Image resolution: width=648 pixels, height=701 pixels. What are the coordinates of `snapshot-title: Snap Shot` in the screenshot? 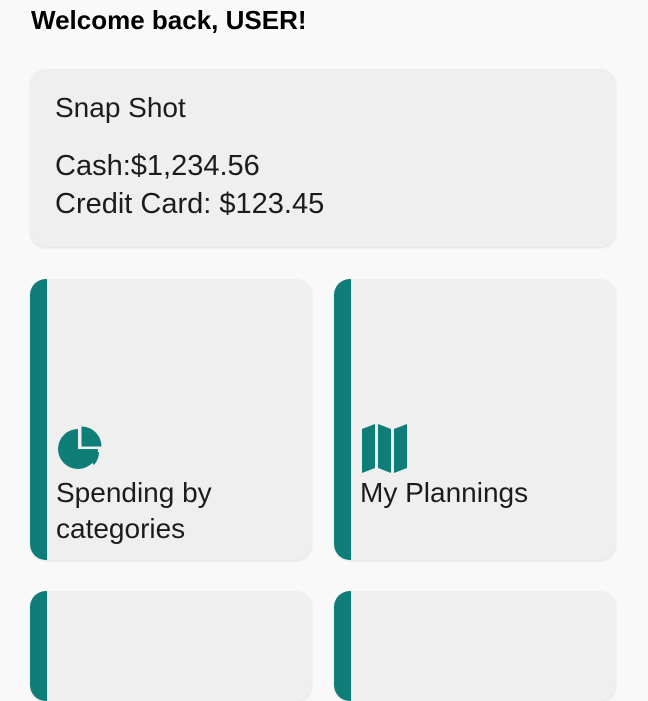 It's located at (120, 107).